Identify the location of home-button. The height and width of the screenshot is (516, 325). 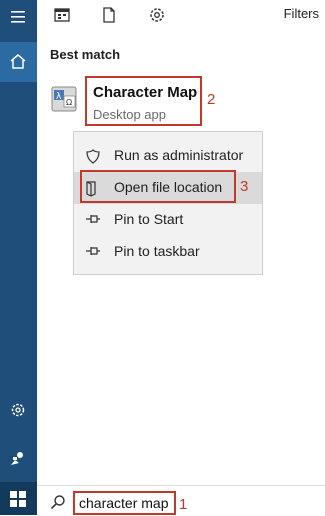
(18, 62).